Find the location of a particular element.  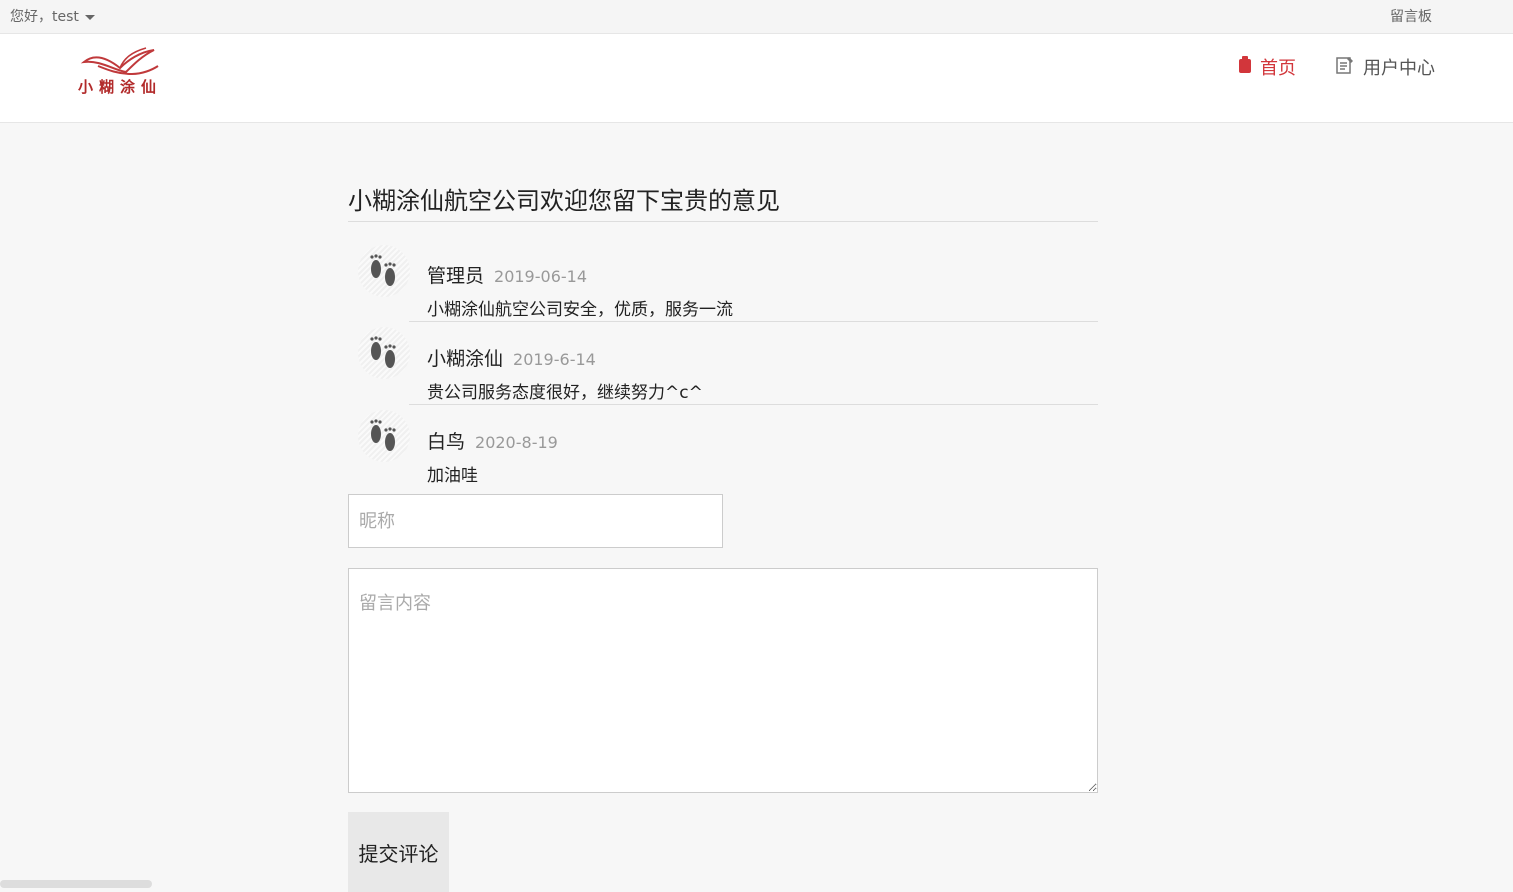

bookmark-icon is located at coordinates (1245, 67).